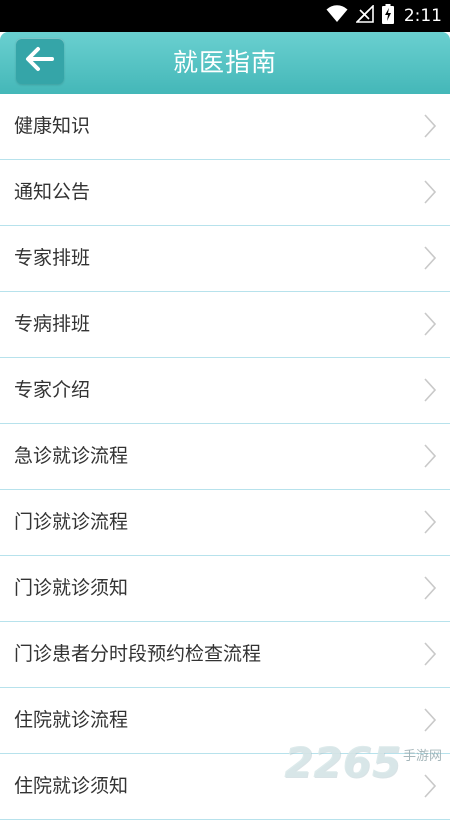 Image resolution: width=450 pixels, height=820 pixels. I want to click on watermark: 2265 手游网, so click(363, 763).